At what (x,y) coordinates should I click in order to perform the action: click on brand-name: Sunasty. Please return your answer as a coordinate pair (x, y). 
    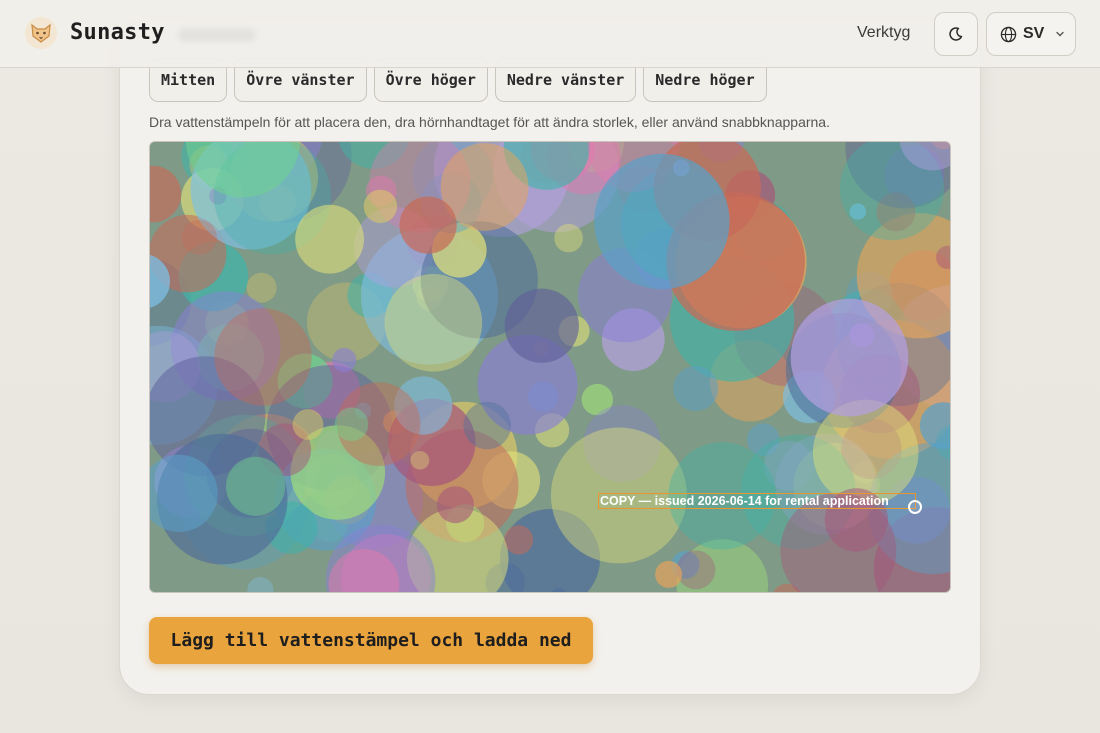
    Looking at the image, I should click on (117, 32).